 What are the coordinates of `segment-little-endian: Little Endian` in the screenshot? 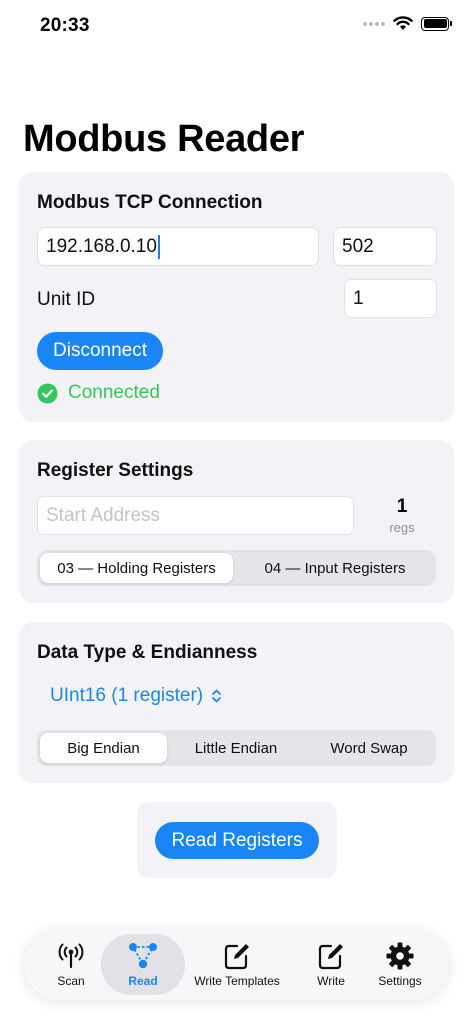 It's located at (236, 748).